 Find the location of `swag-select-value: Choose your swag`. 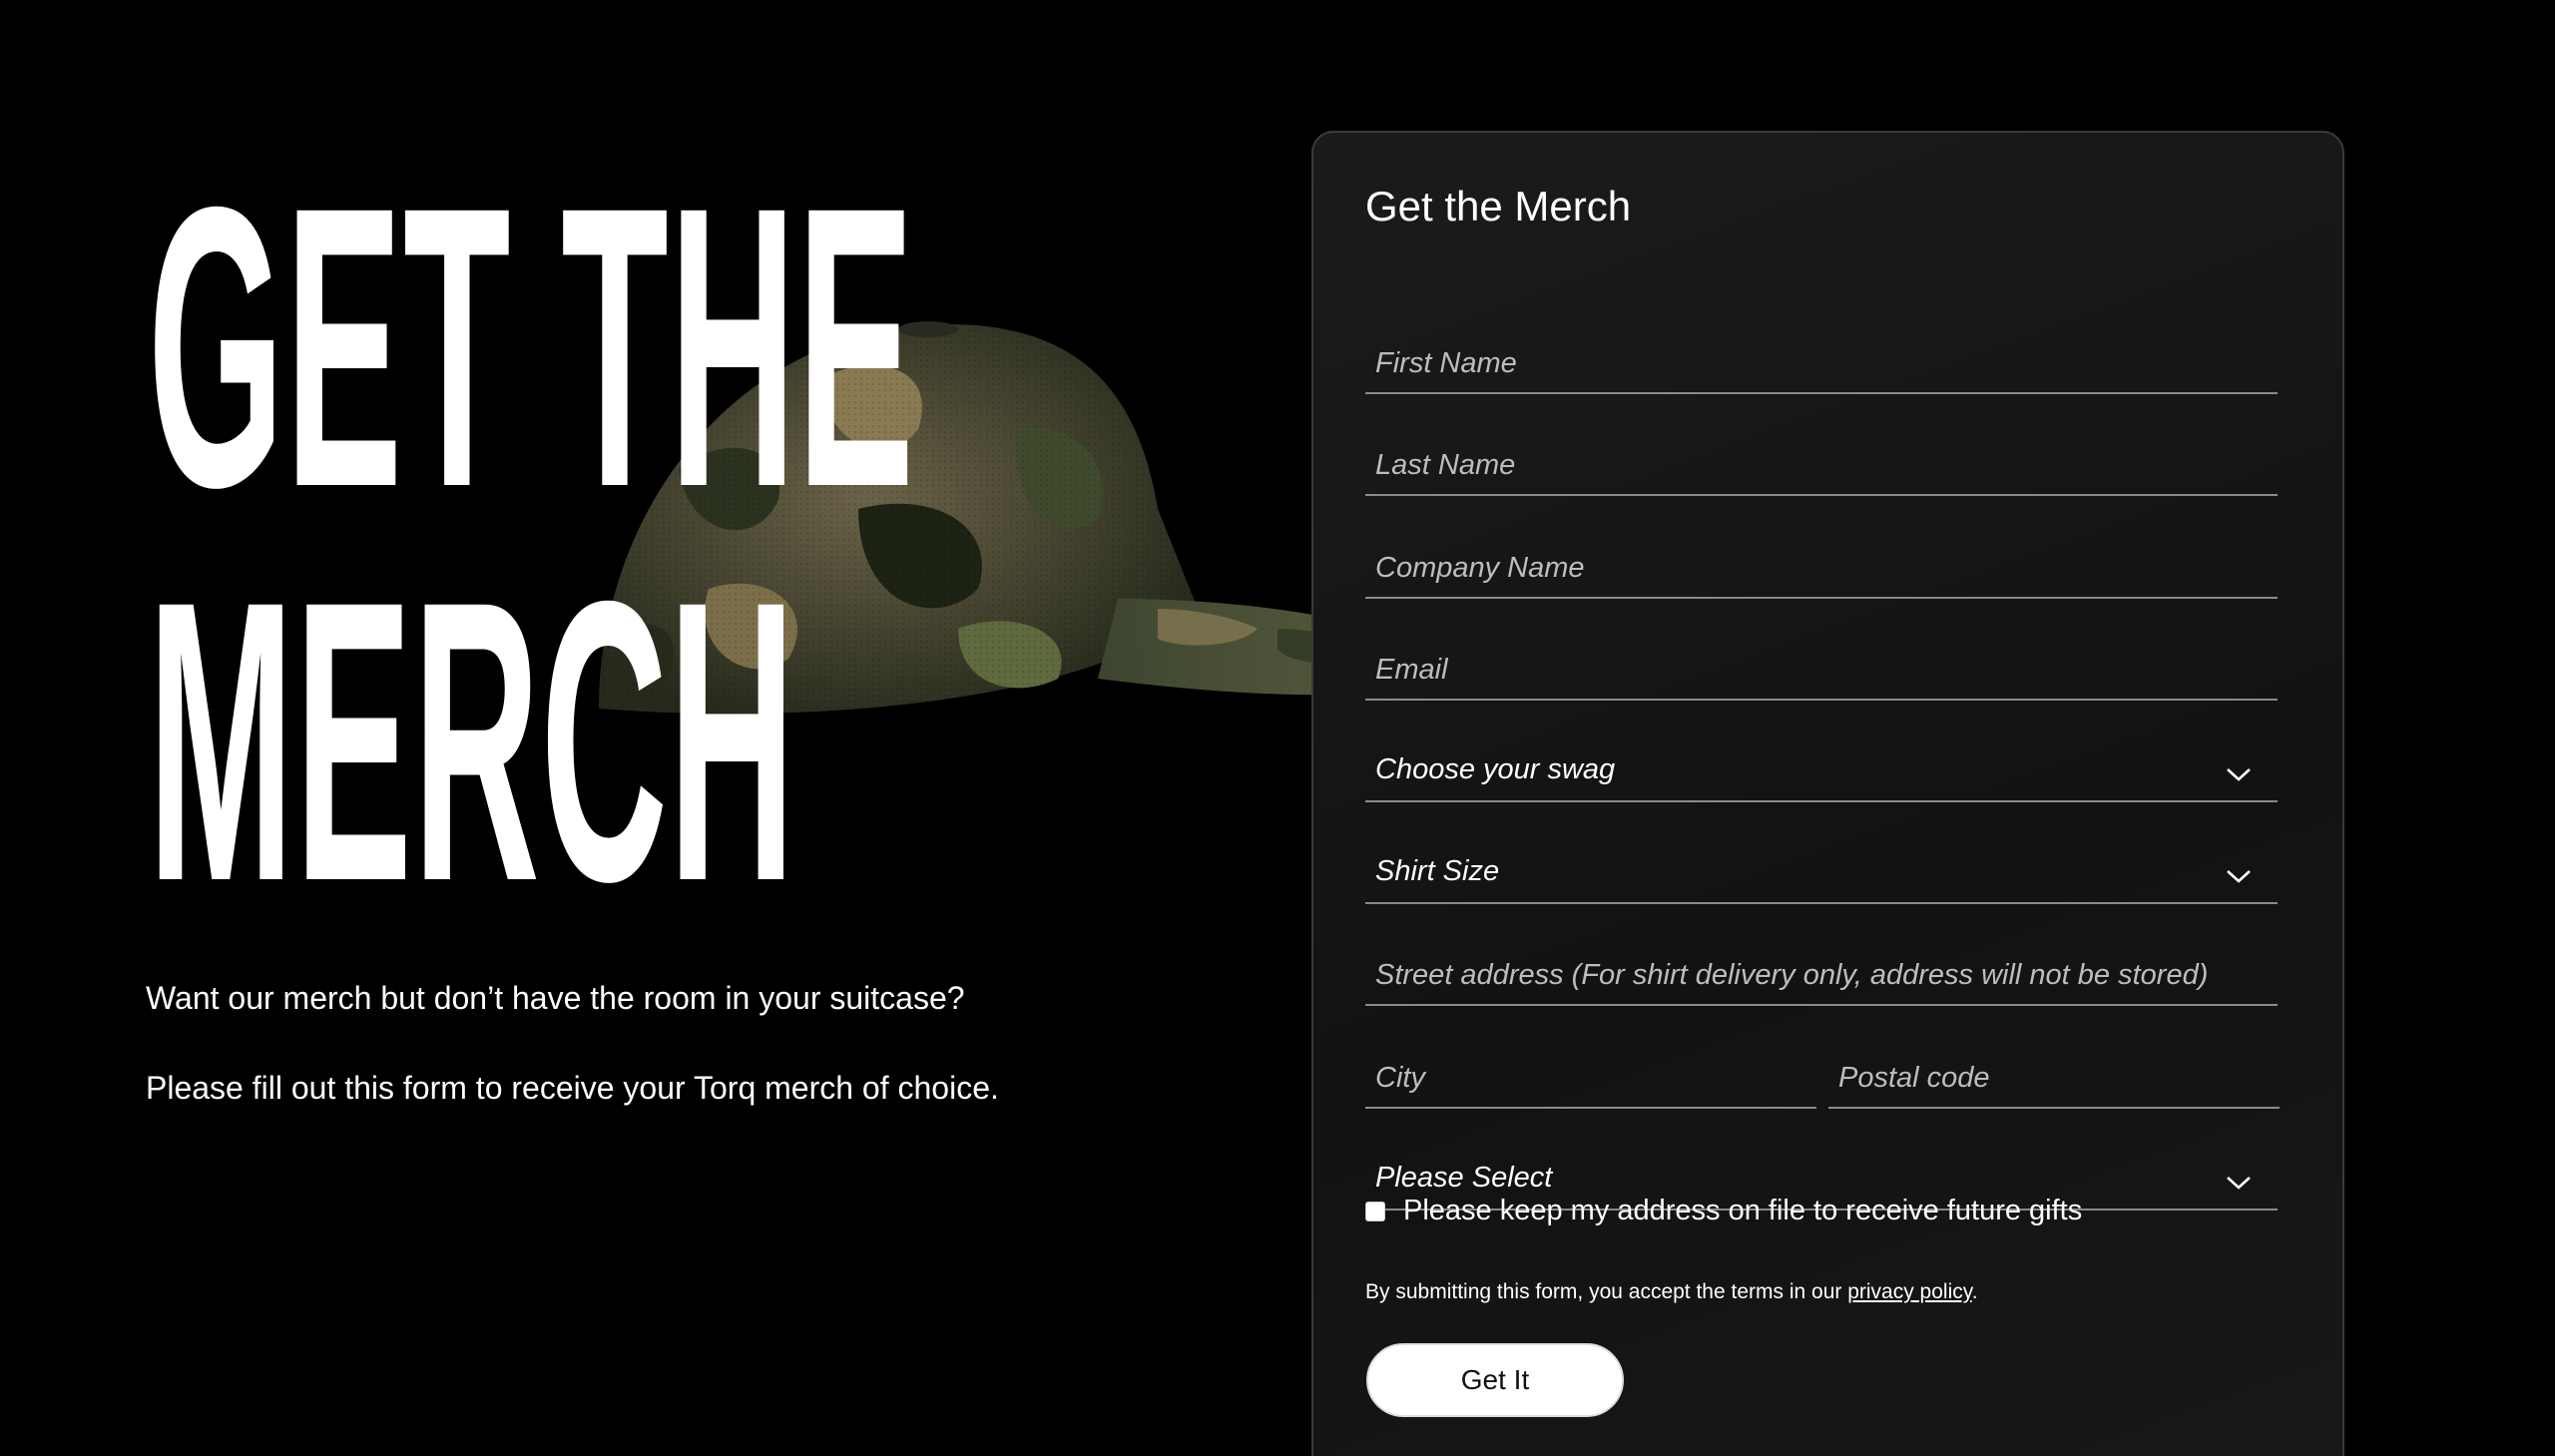

swag-select-value: Choose your swag is located at coordinates (1495, 769).